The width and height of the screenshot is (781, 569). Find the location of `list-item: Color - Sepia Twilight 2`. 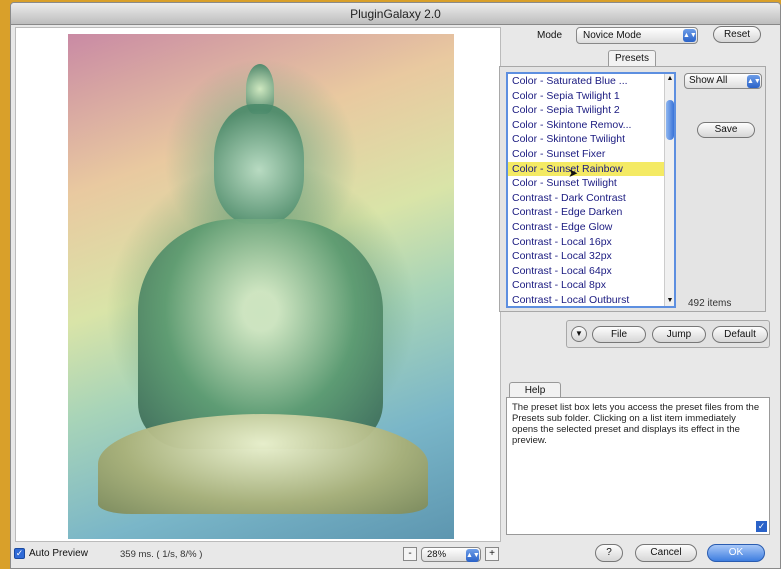

list-item: Color - Sepia Twilight 2 is located at coordinates (591, 110).